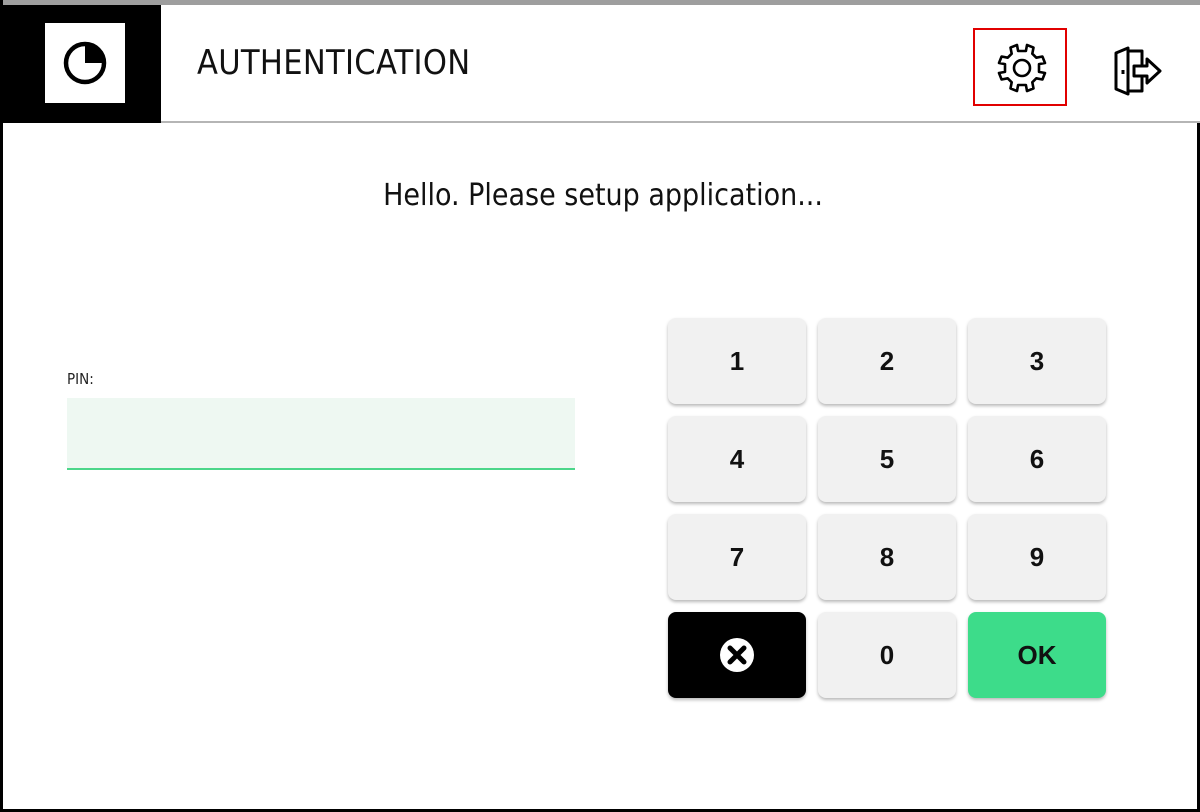  I want to click on ok-label: OK, so click(1037, 654).